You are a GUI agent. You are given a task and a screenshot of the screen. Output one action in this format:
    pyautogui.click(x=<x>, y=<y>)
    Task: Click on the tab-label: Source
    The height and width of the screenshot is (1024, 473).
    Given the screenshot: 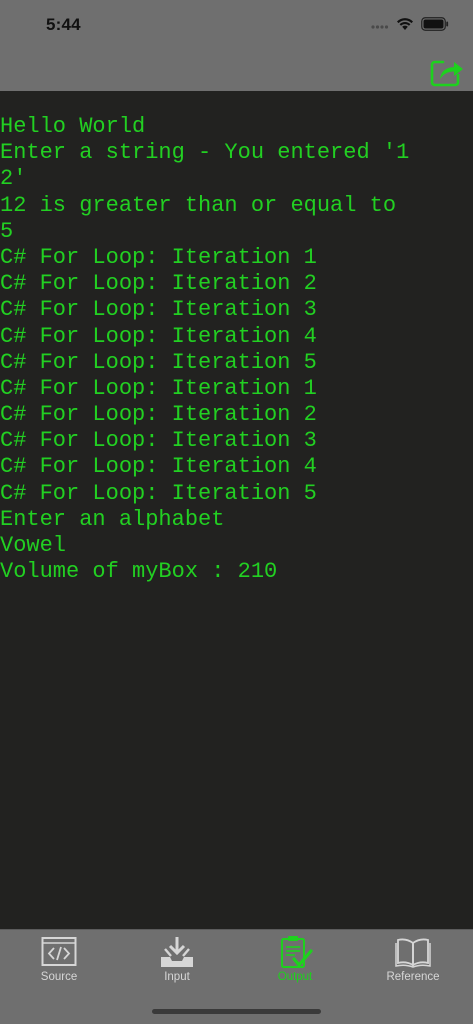 What is the action you would take?
    pyautogui.click(x=59, y=977)
    